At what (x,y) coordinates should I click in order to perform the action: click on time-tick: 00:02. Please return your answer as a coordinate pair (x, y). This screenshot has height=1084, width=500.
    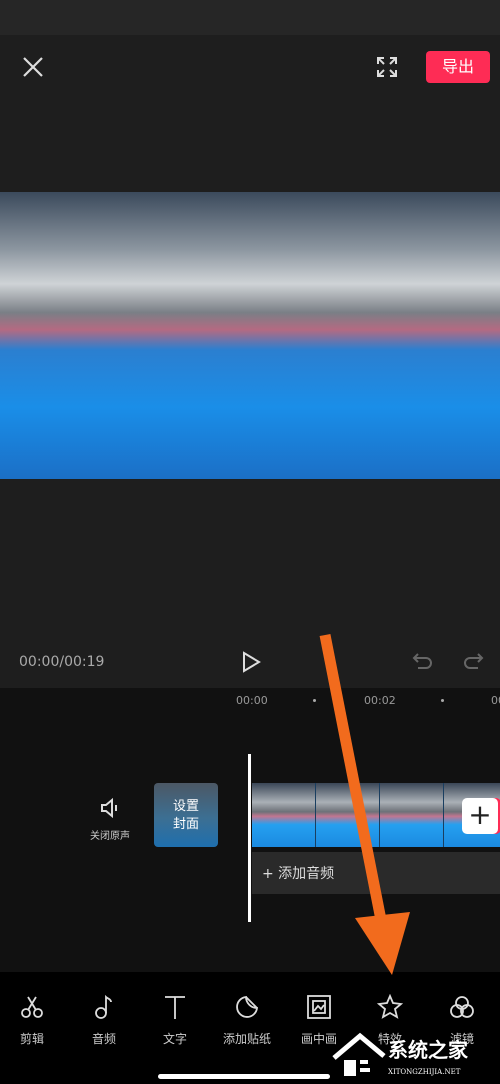
    Looking at the image, I should click on (380, 700).